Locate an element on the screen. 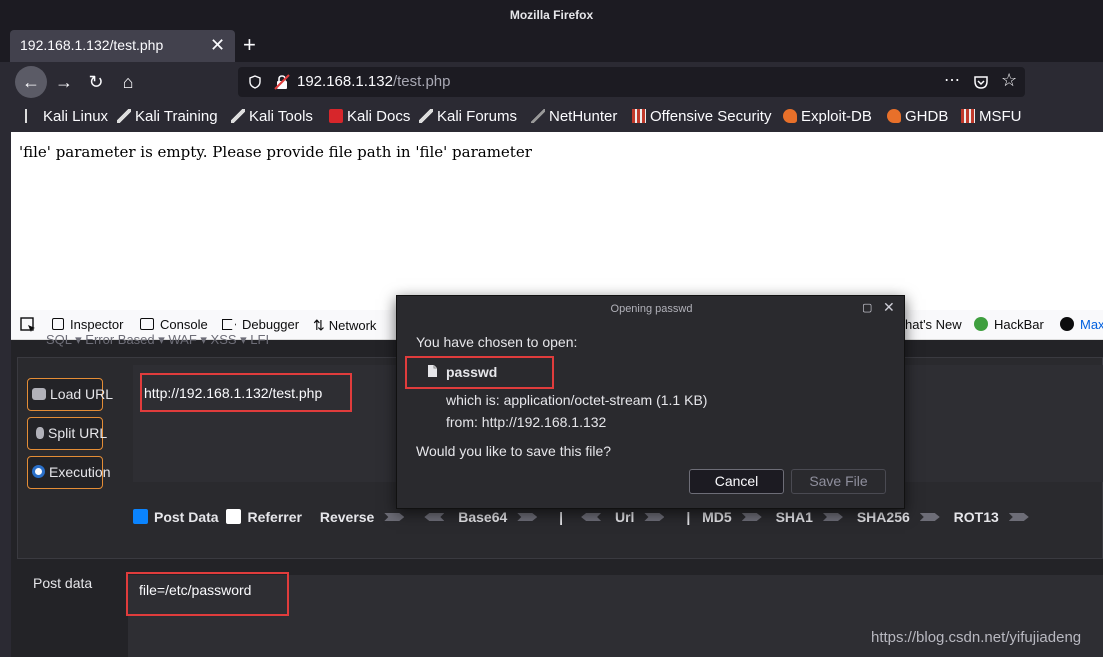 The image size is (1103, 657). dialog-question: Would you like to save this file? is located at coordinates (514, 451).